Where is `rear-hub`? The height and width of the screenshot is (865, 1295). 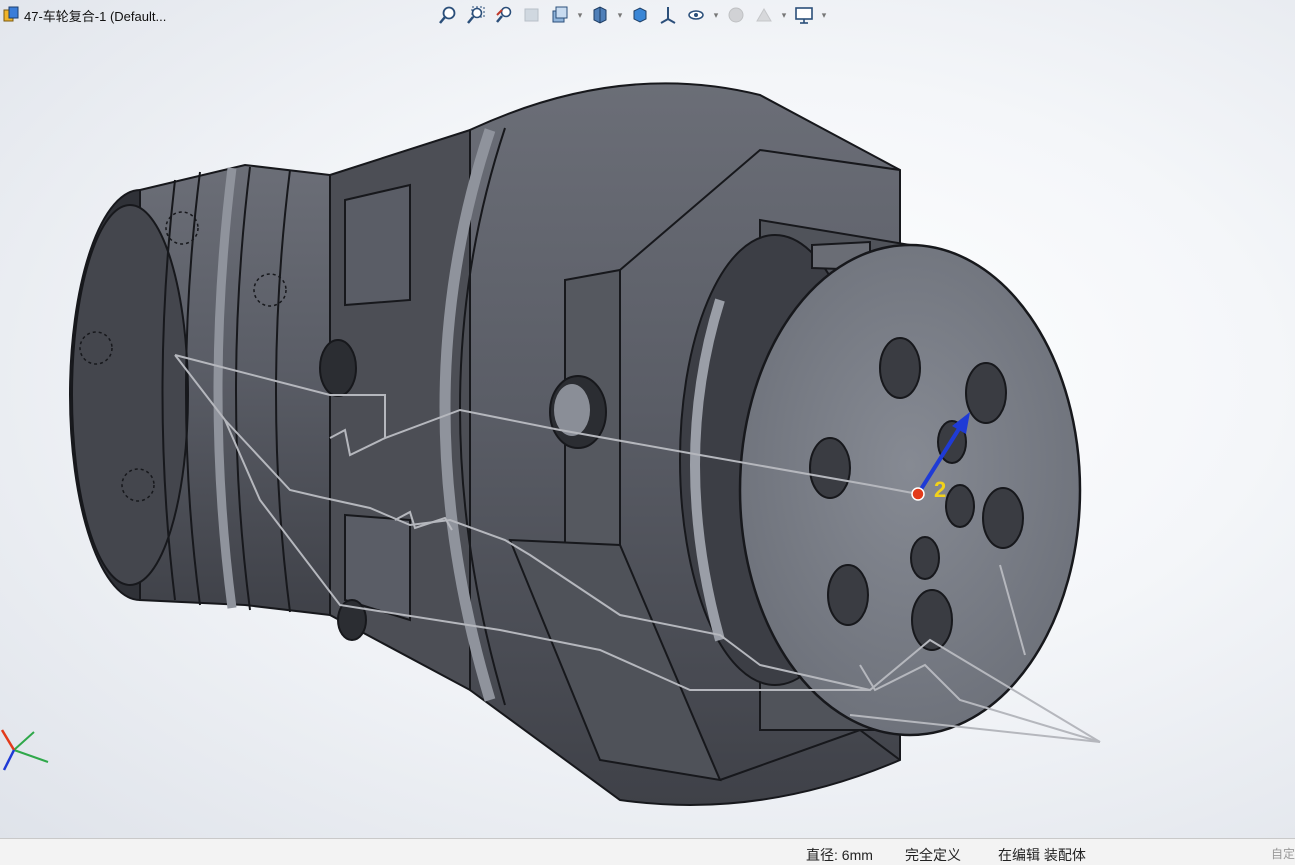 rear-hub is located at coordinates (200, 390).